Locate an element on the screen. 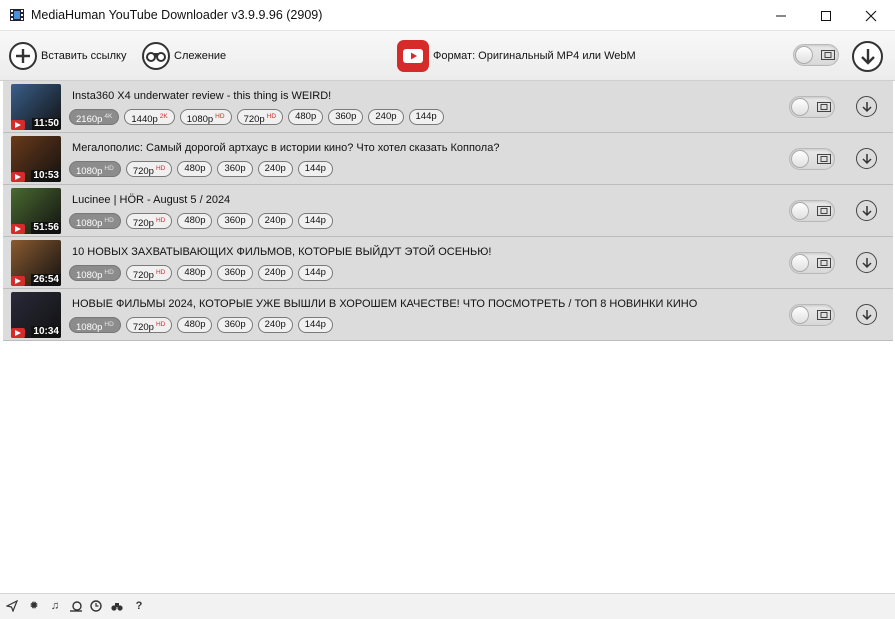  close-button is located at coordinates (870, 15).